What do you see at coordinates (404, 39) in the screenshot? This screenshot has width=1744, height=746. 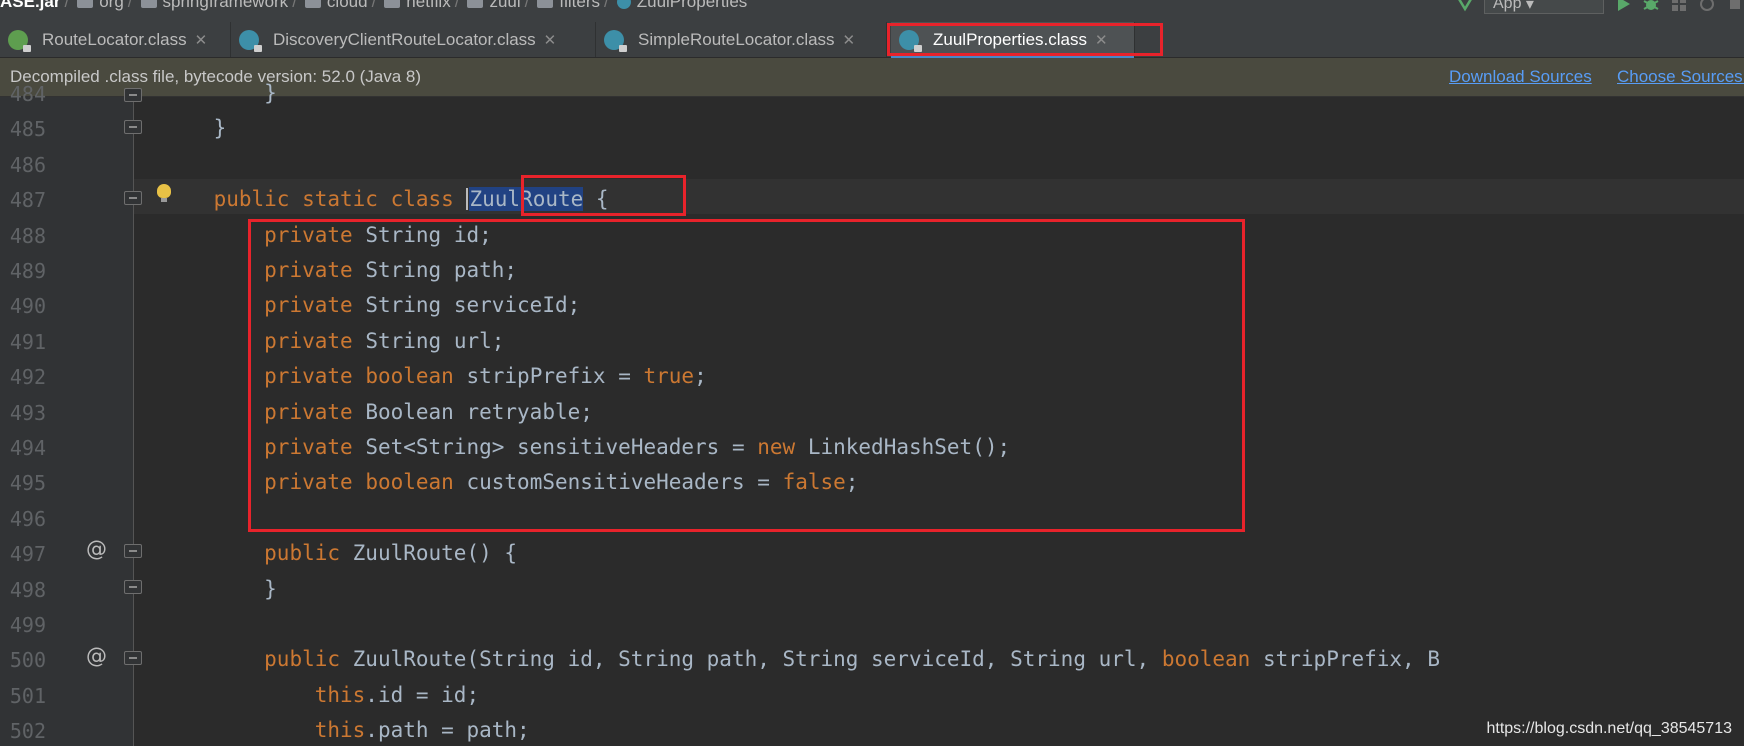 I see `tab-label: DiscoveryClientRouteLocator.class` at bounding box center [404, 39].